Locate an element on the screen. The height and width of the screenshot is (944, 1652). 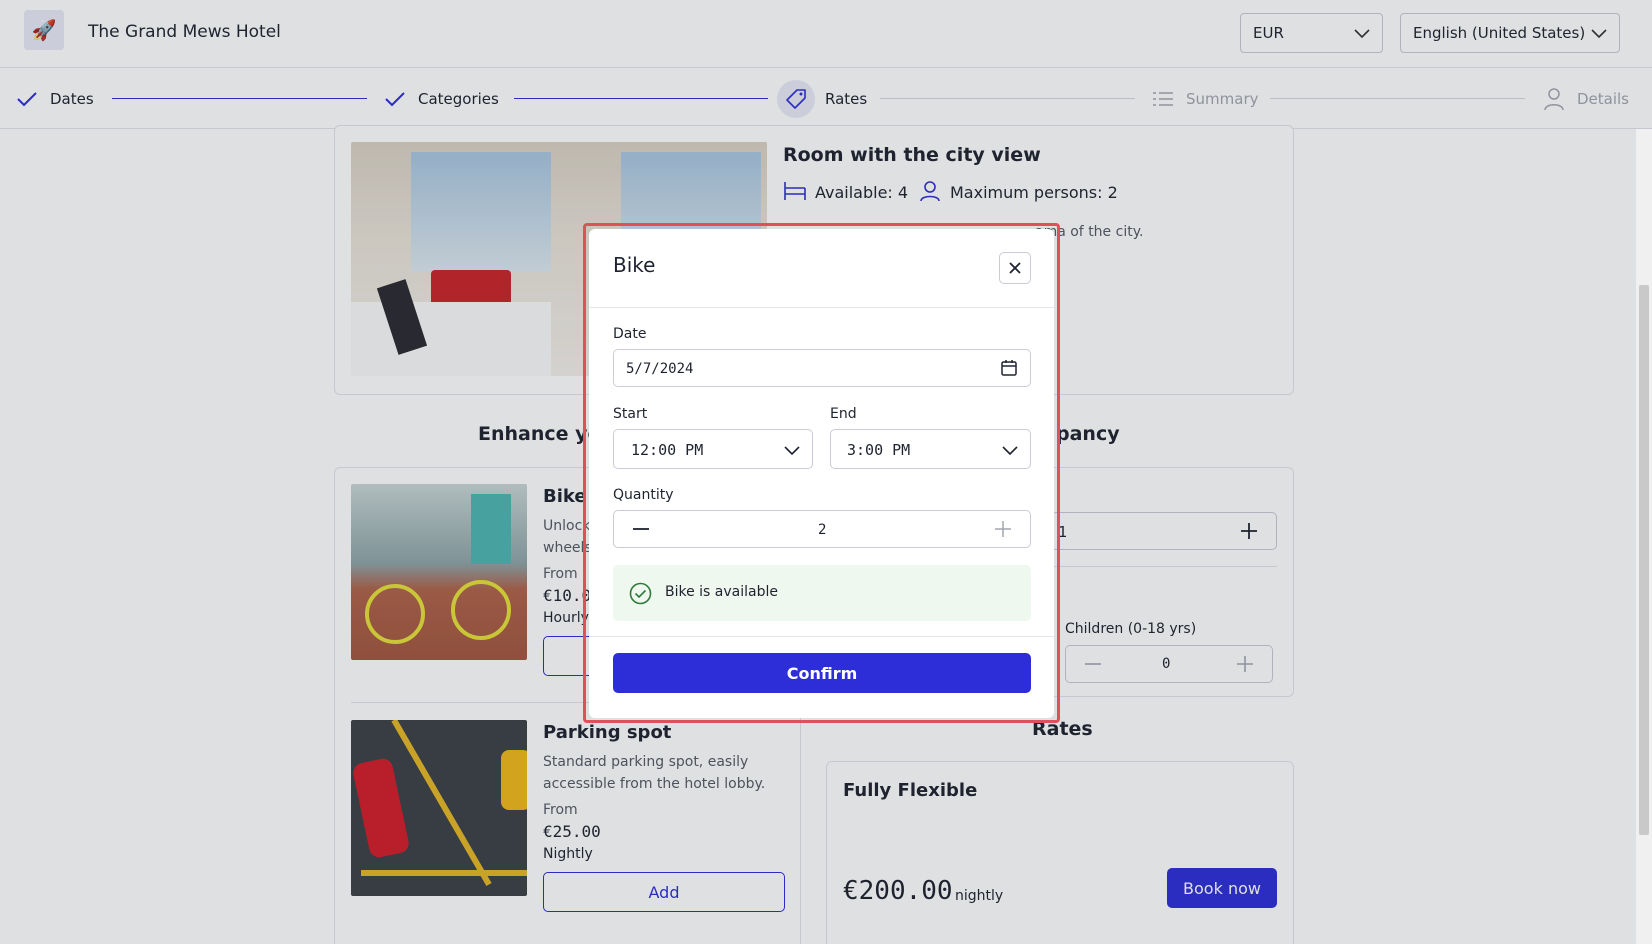
start-time-select: 12:00 PM is located at coordinates (713, 449).